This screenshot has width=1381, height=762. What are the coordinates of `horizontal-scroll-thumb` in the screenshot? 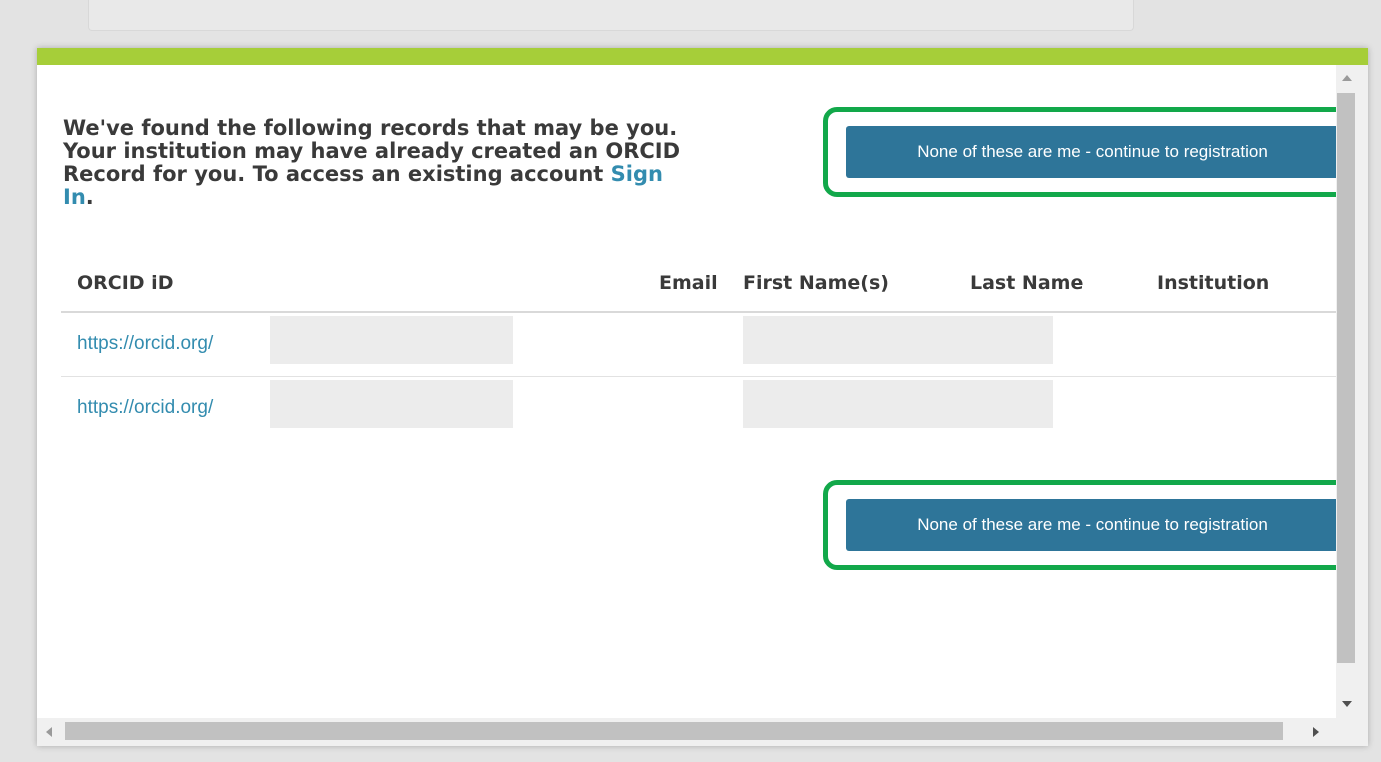 It's located at (674, 731).